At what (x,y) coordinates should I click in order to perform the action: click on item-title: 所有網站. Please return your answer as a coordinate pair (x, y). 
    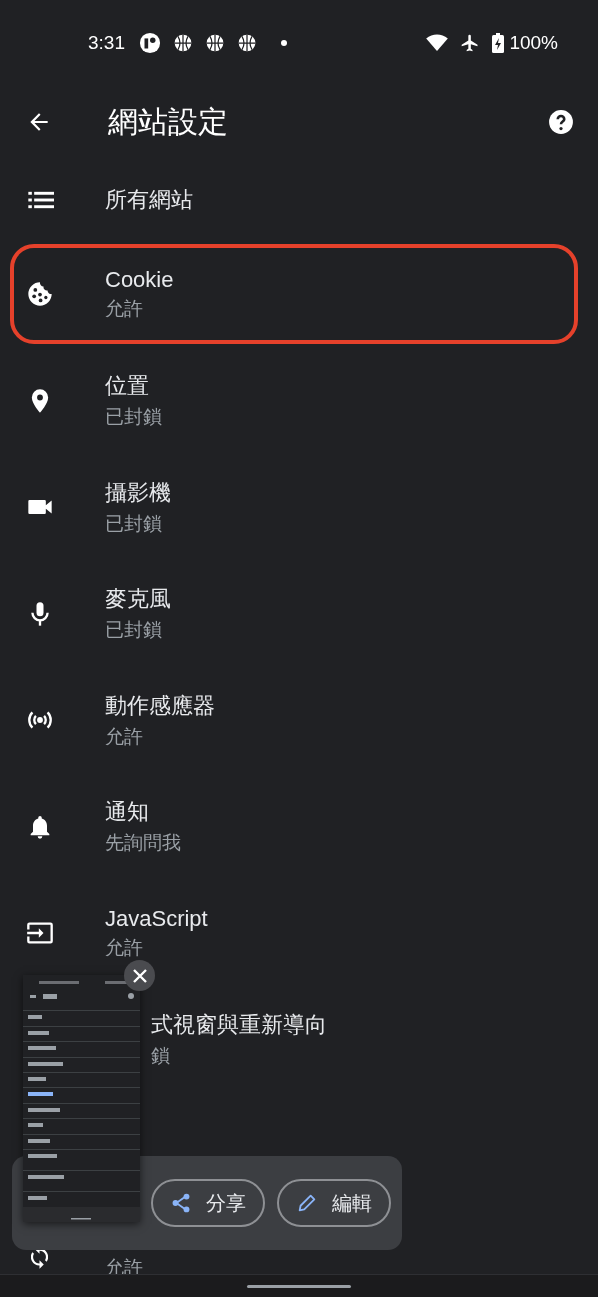
    Looking at the image, I should click on (149, 200).